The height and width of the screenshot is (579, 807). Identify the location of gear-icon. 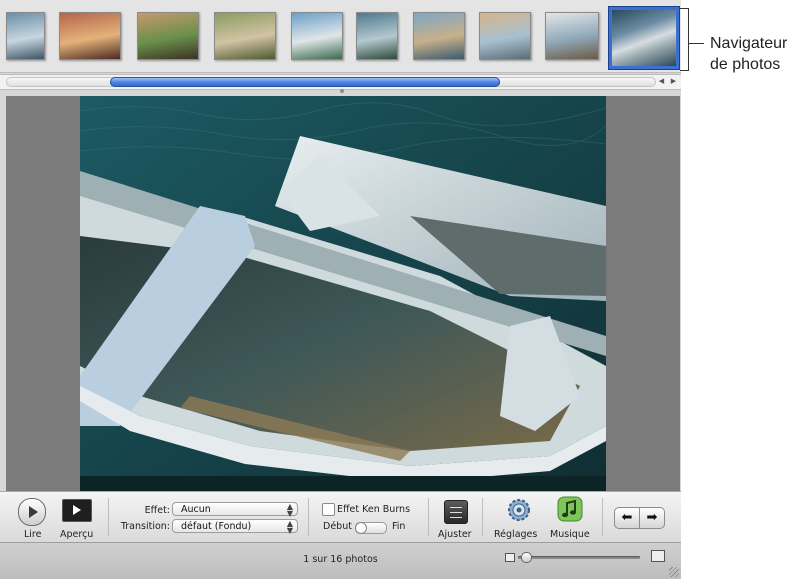
(519, 510).